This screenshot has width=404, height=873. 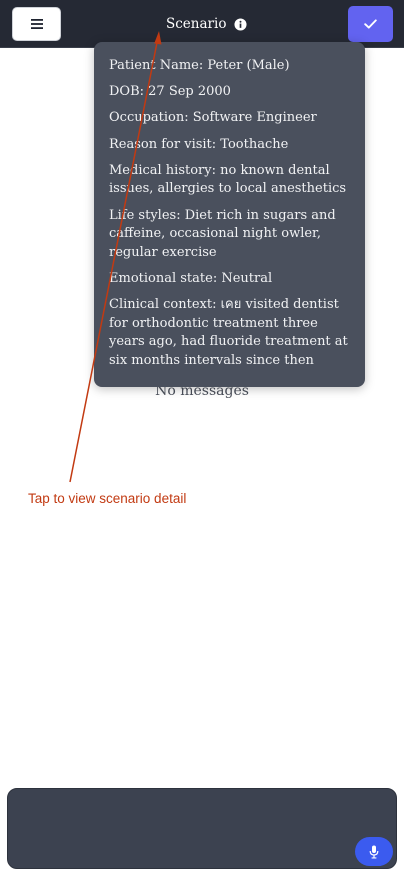 What do you see at coordinates (199, 144) in the screenshot?
I see `visit-reason: Reason for visit: Toothache` at bounding box center [199, 144].